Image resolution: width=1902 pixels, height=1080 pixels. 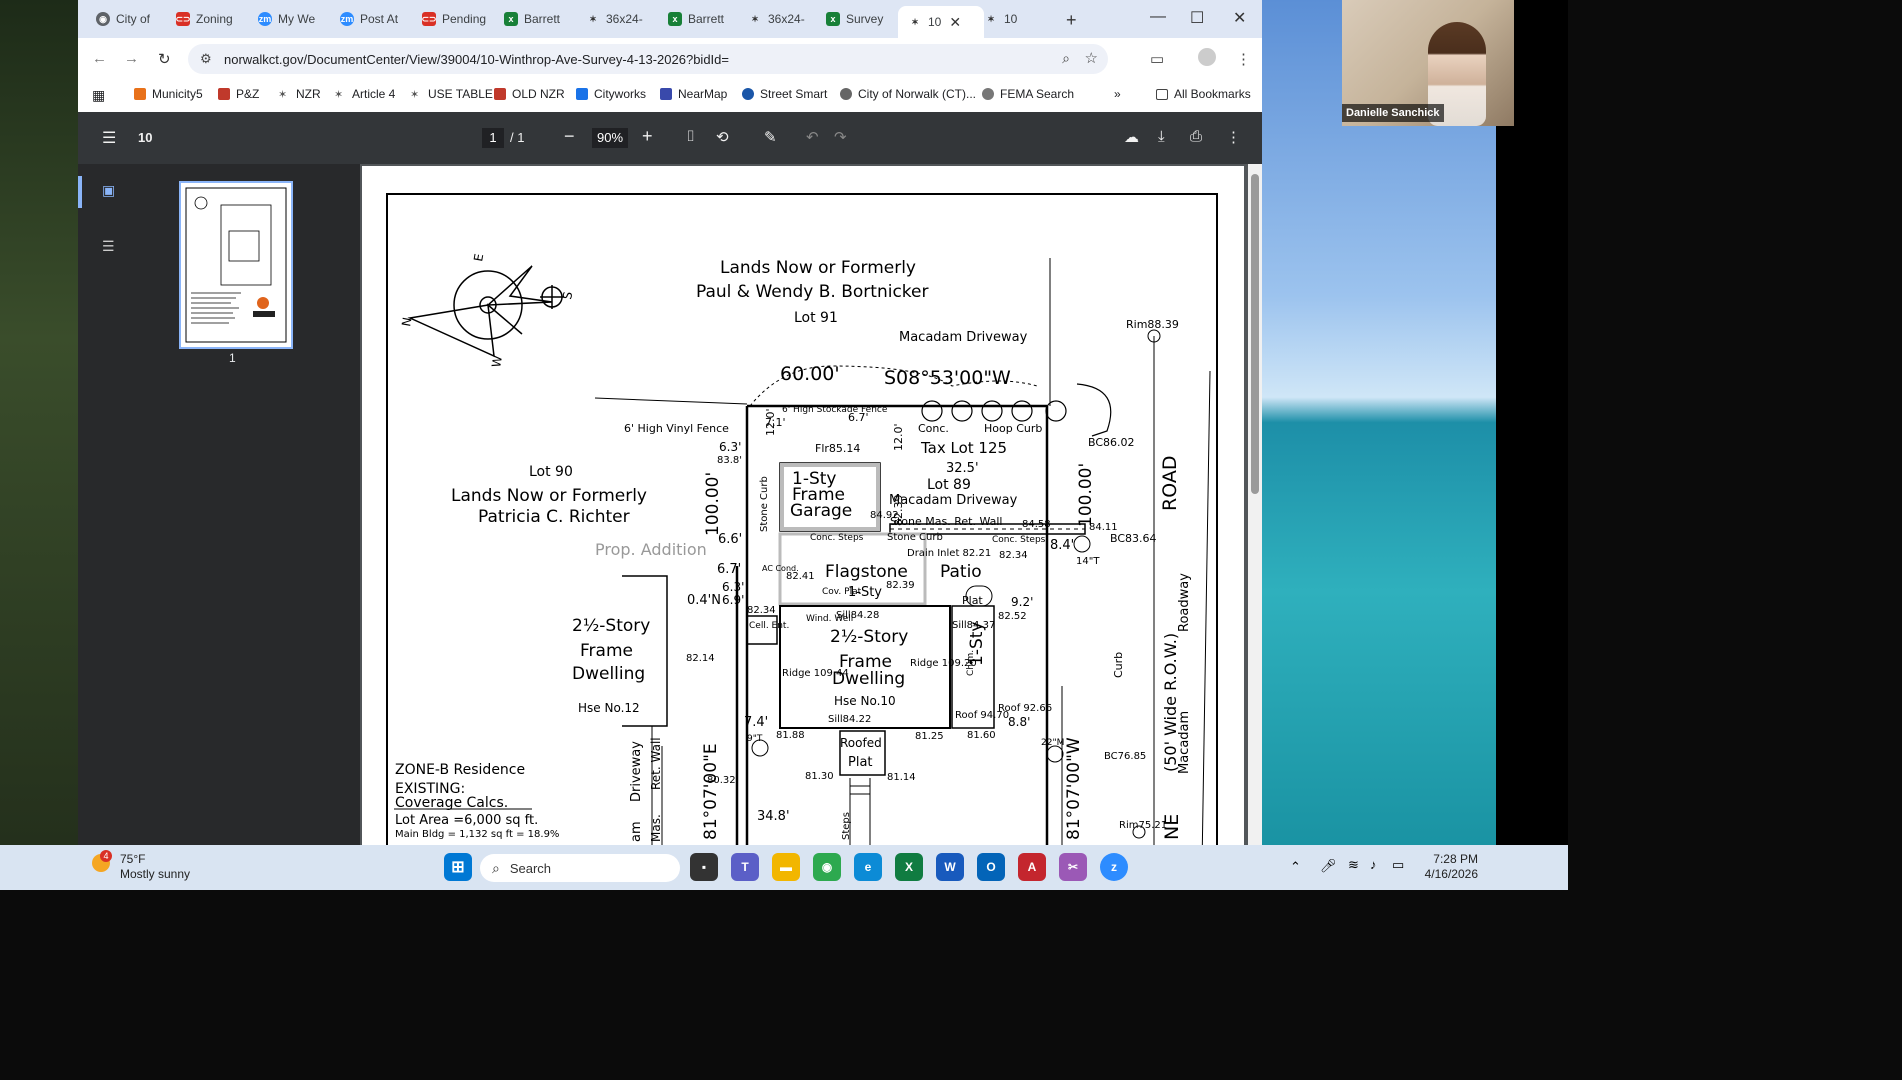 I want to click on bookmark-use-table: ✶ USE TABLE, so click(x=451, y=94).